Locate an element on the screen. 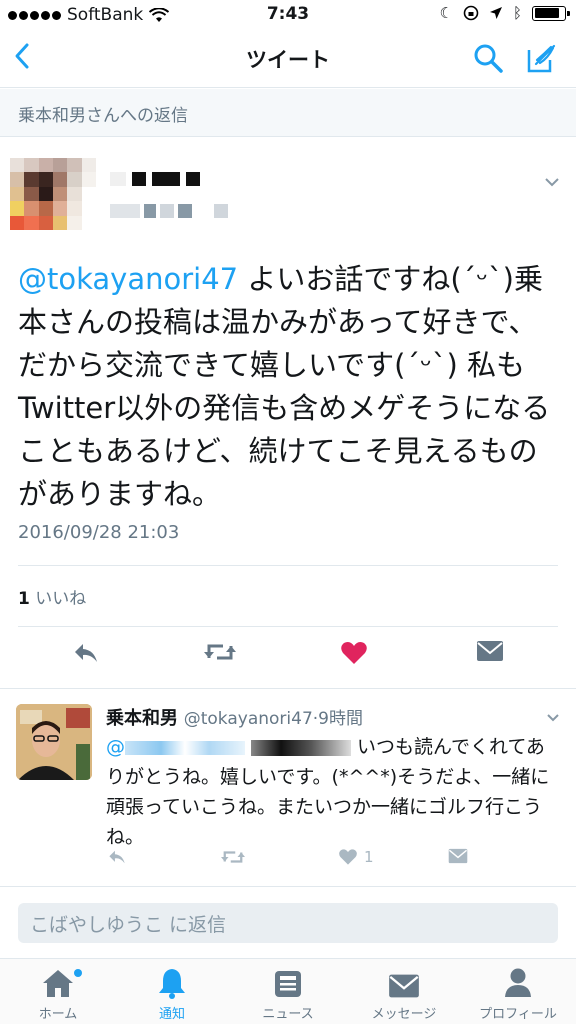 The height and width of the screenshot is (1024, 576). bell-icon is located at coordinates (172, 981).